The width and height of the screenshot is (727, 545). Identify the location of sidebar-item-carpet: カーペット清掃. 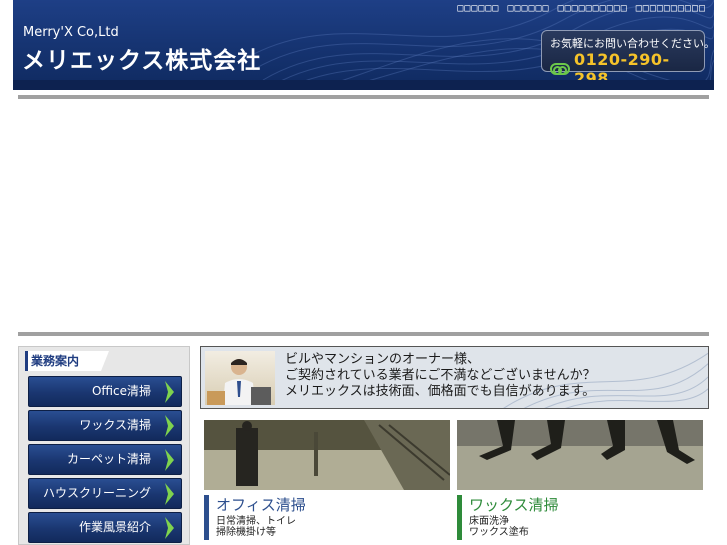
(105, 459).